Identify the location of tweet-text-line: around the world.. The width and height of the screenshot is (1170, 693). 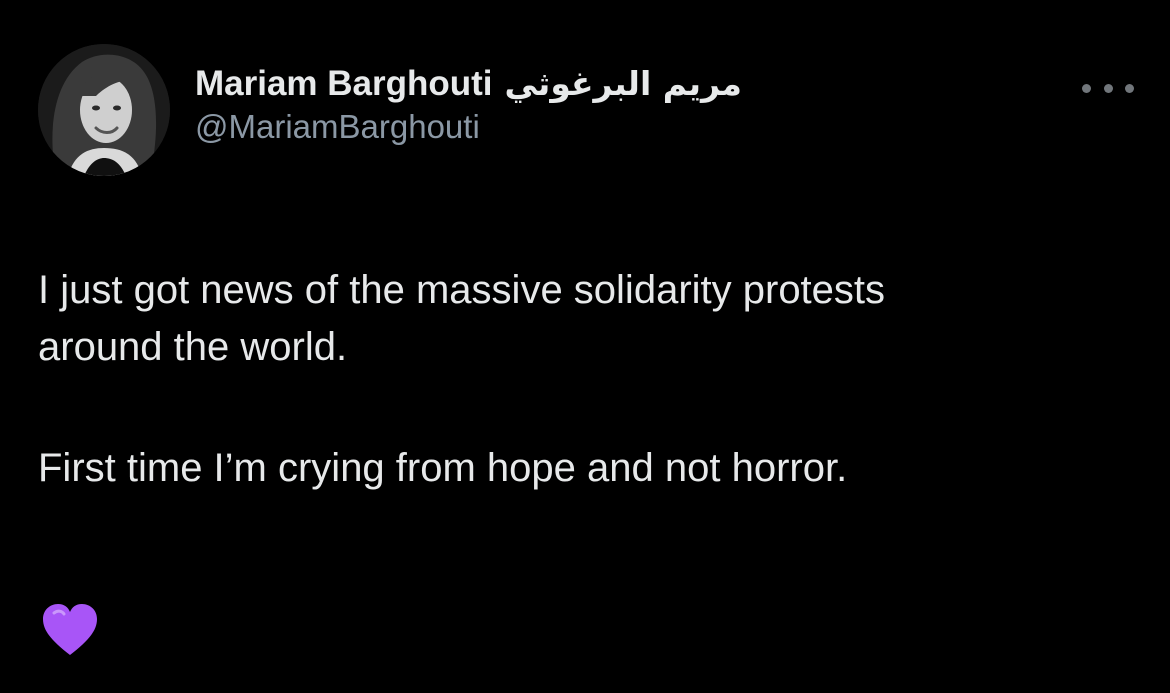
(193, 347).